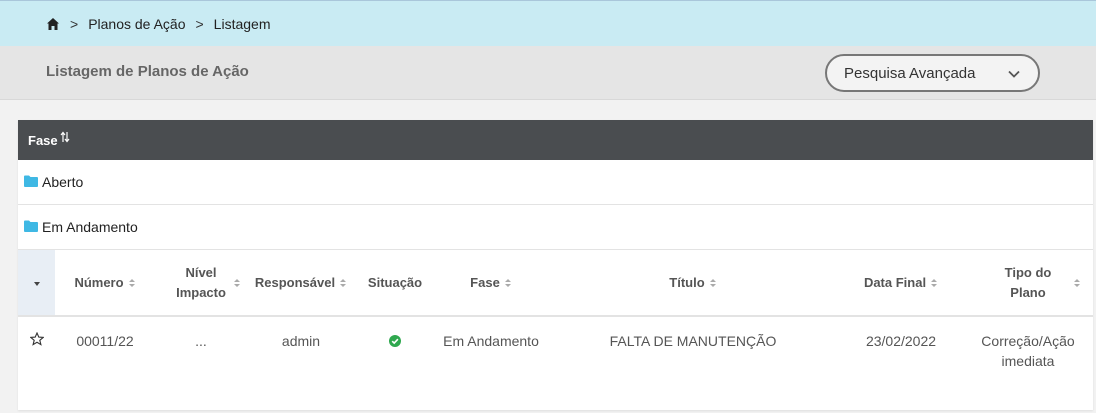 The height and width of the screenshot is (413, 1096). Describe the element at coordinates (1028, 361) in the screenshot. I see `cell-text: imediata` at that location.